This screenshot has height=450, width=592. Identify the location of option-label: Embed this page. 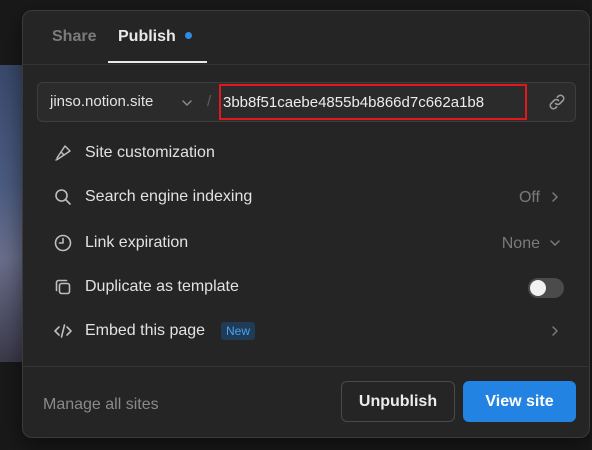
(145, 330).